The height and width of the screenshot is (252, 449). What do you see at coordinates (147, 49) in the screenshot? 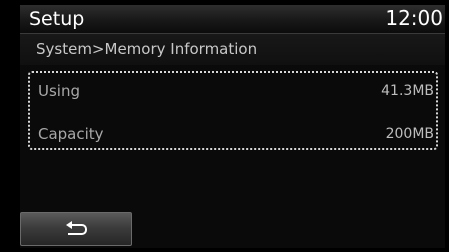
I see `breadcrumb-text: System>Memory Information` at bounding box center [147, 49].